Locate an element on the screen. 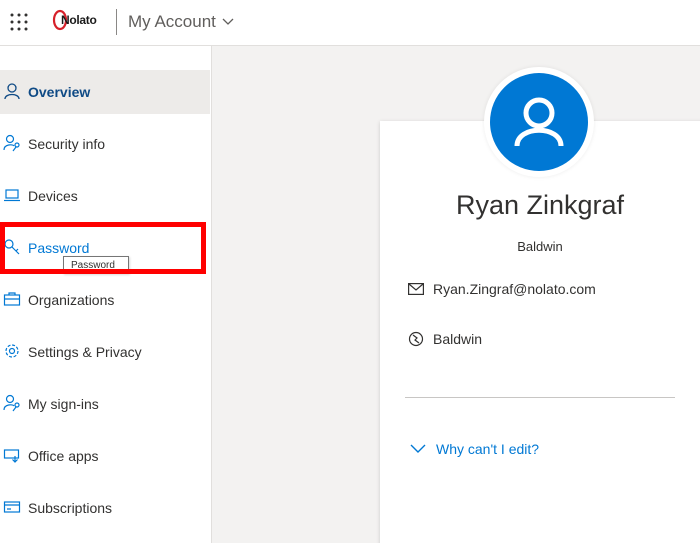  gear-icon is located at coordinates (12, 351).